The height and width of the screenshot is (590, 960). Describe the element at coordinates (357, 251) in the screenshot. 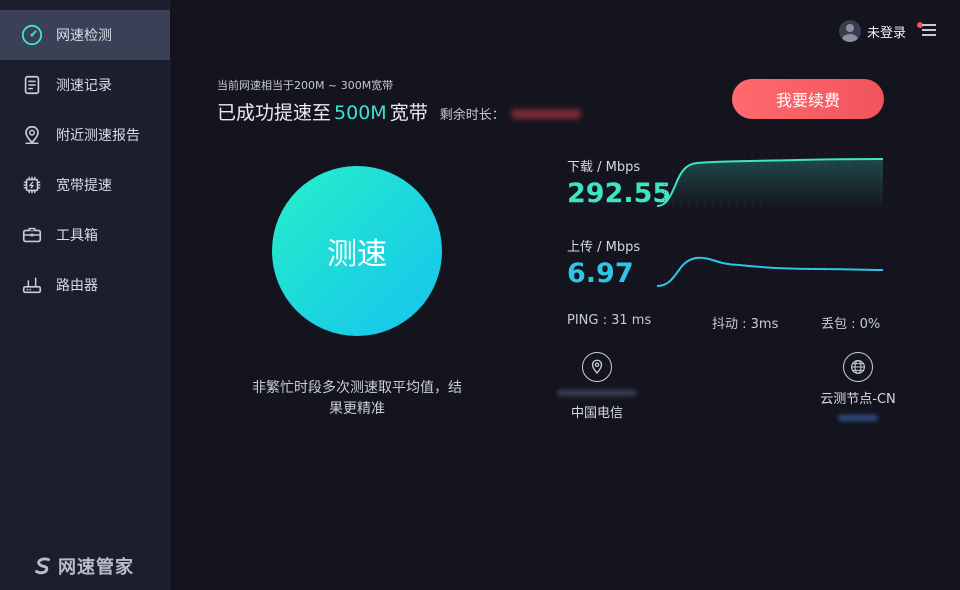

I see `start-speed-test-button: 测速` at that location.